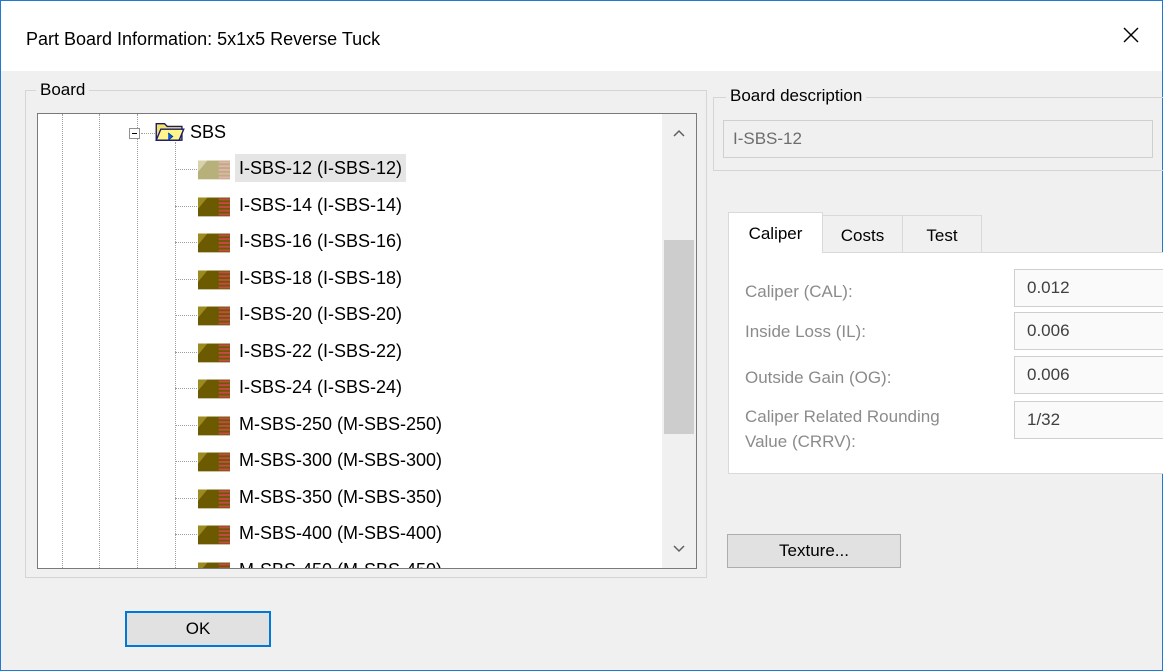 The width and height of the screenshot is (1163, 671). I want to click on tree-item-label: I-SBS-22 (I-SBS-22), so click(321, 350).